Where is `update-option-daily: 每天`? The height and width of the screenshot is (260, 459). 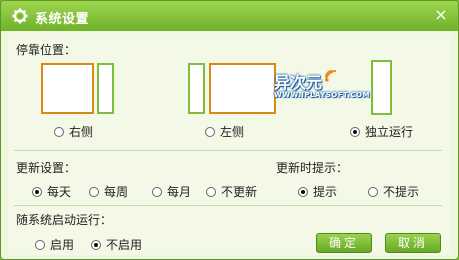
update-option-daily: 每天 is located at coordinates (51, 191).